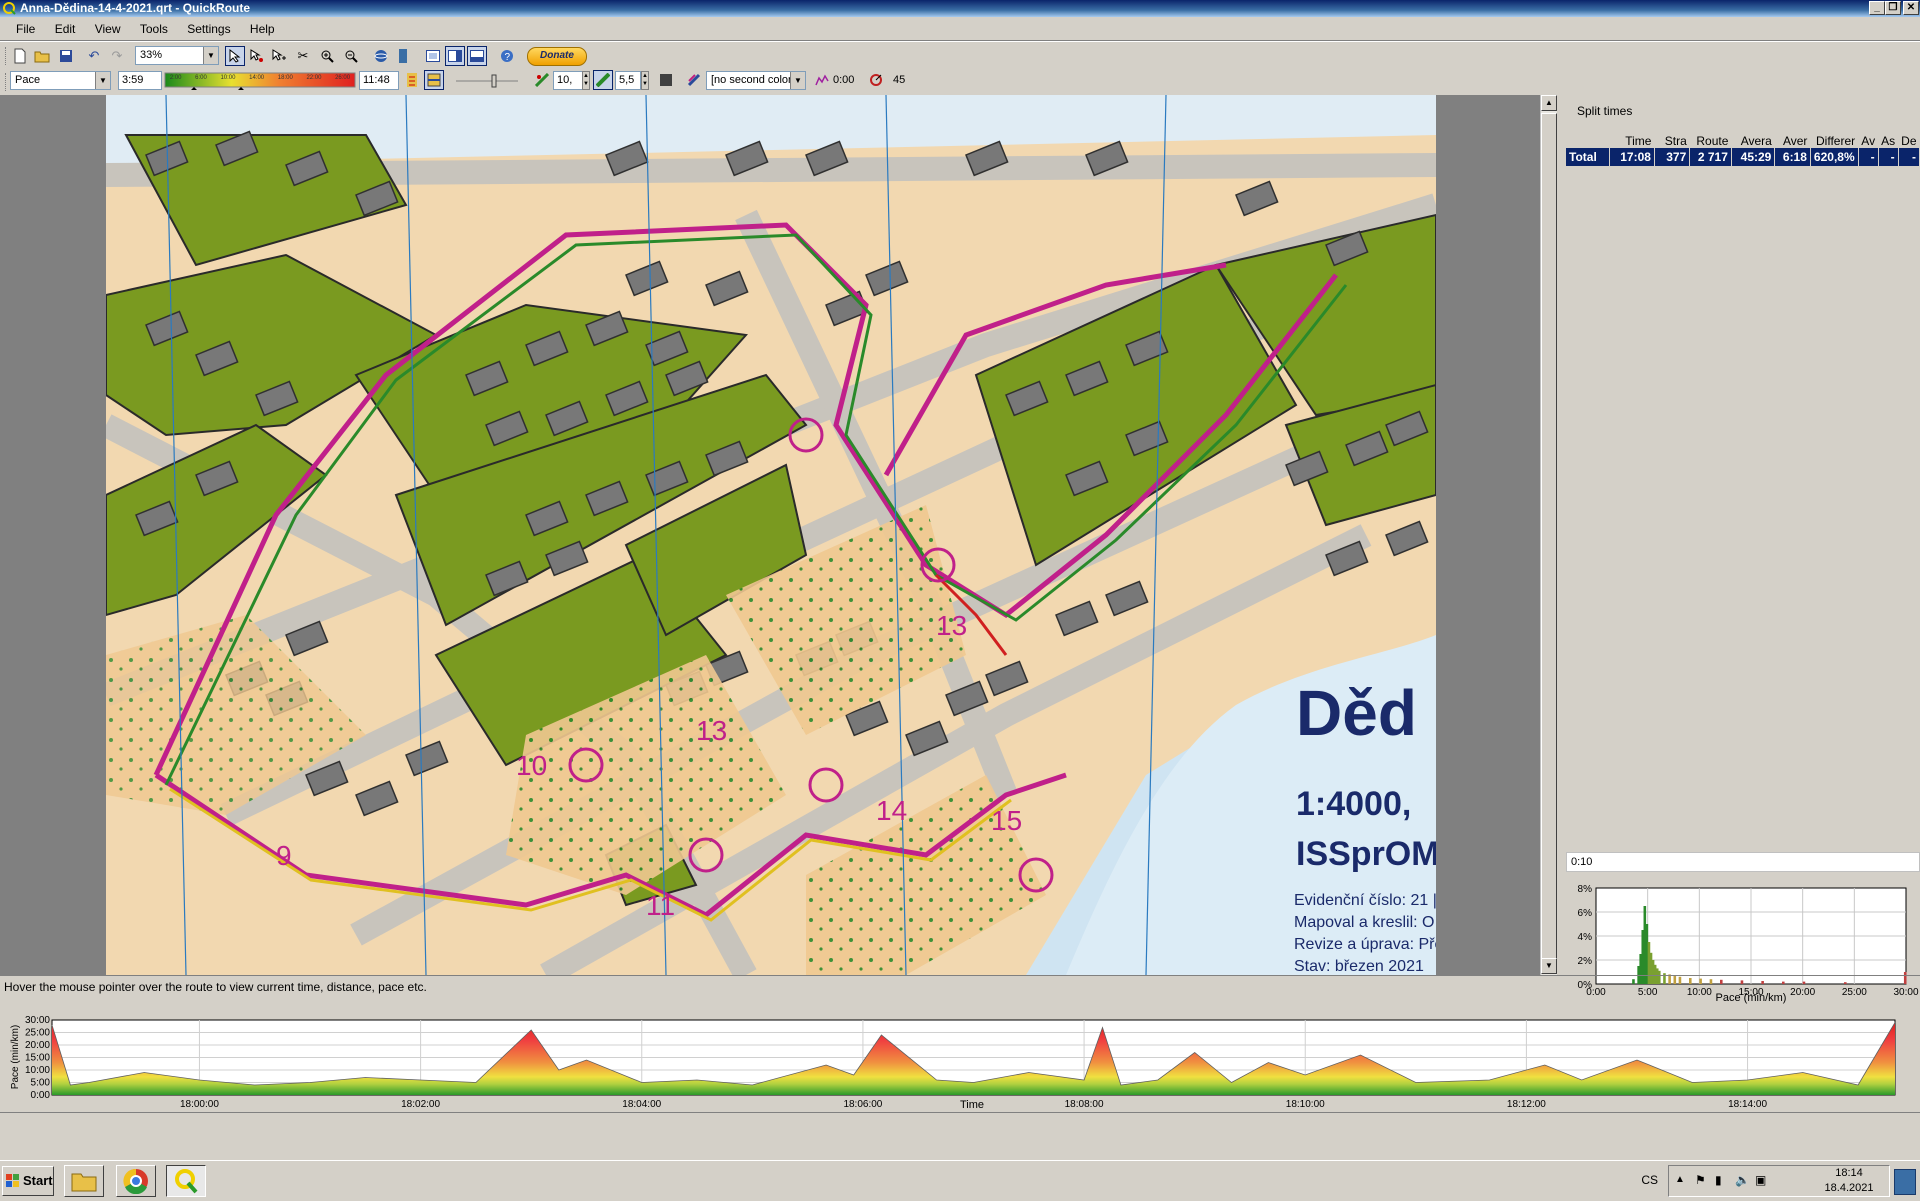  What do you see at coordinates (542, 80) in the screenshot?
I see `line-width-icon` at bounding box center [542, 80].